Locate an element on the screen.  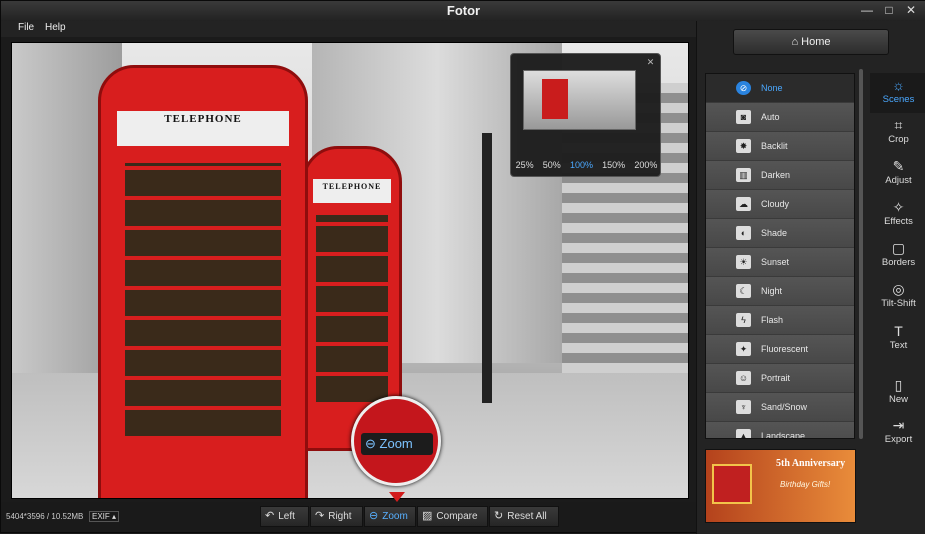
booth-windows is located at coordinates (203, 301).